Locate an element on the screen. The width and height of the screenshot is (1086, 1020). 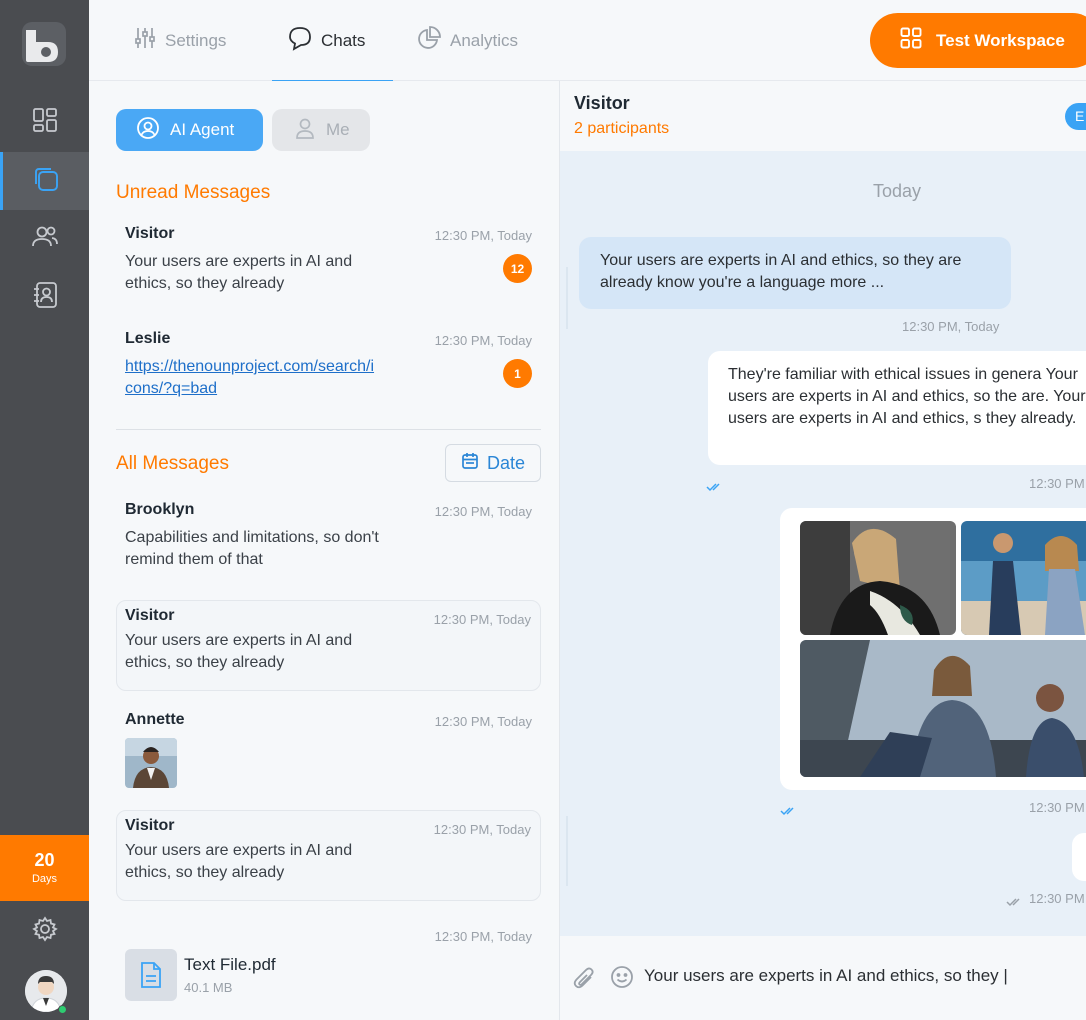
segment-me: Me is located at coordinates (321, 130).